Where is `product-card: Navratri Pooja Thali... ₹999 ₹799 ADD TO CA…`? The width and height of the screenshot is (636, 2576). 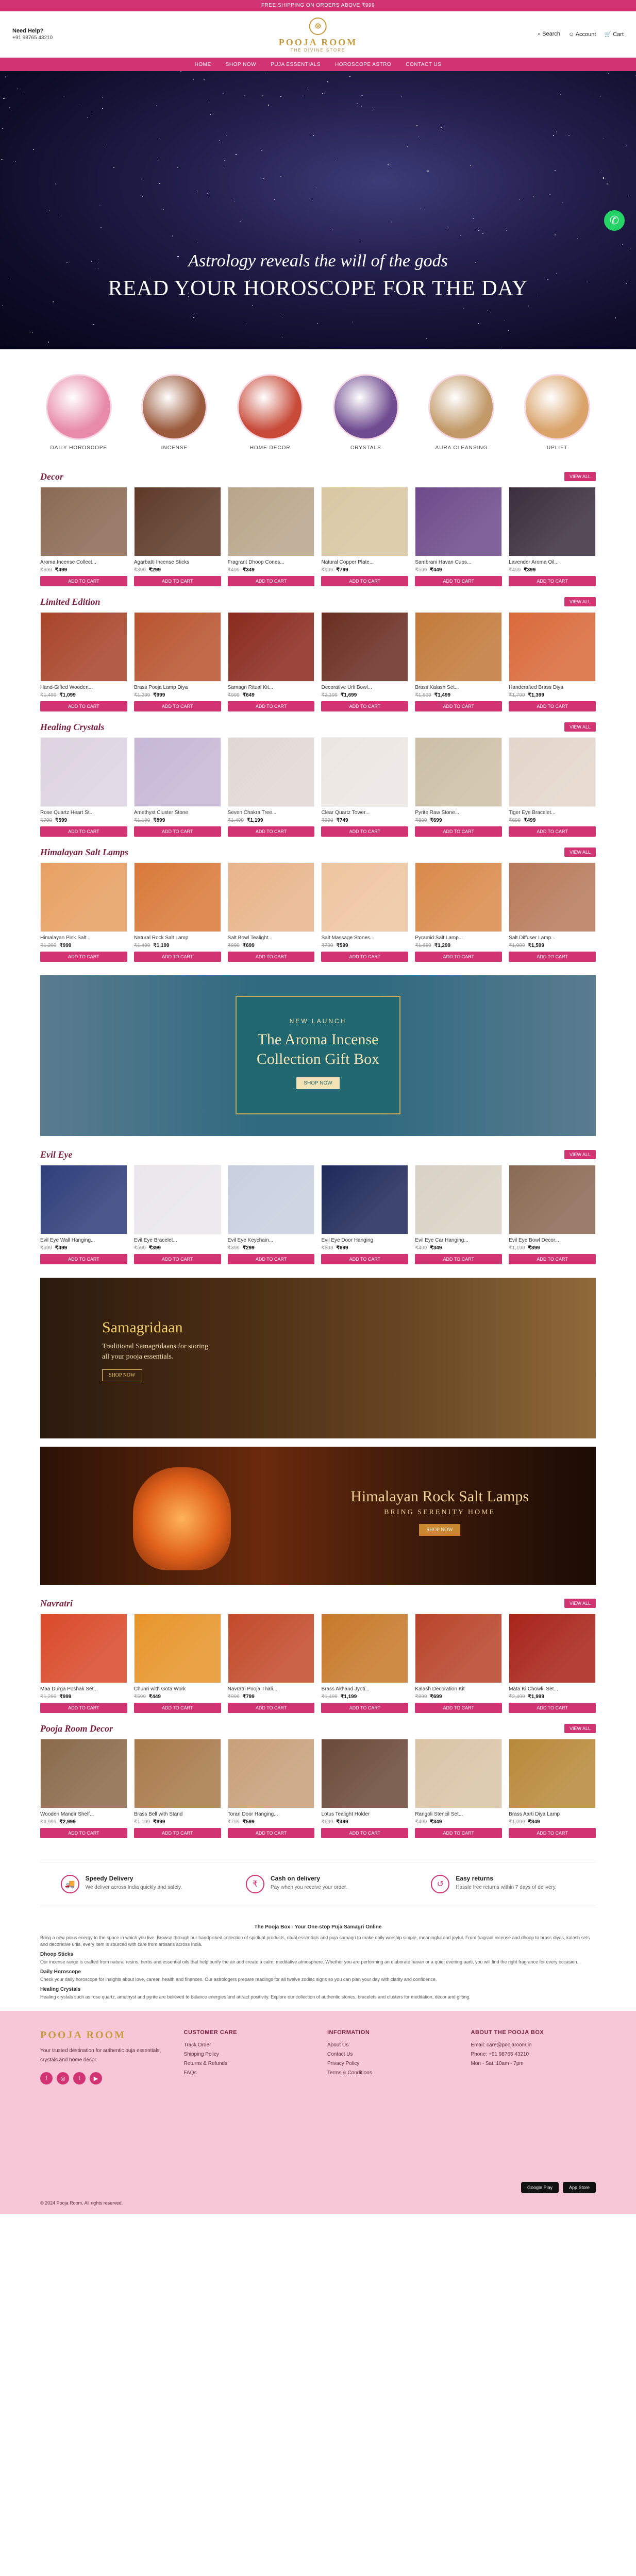
product-card: Navratri Pooja Thali... ₹999 ₹799 ADD TO CA… is located at coordinates (271, 1663).